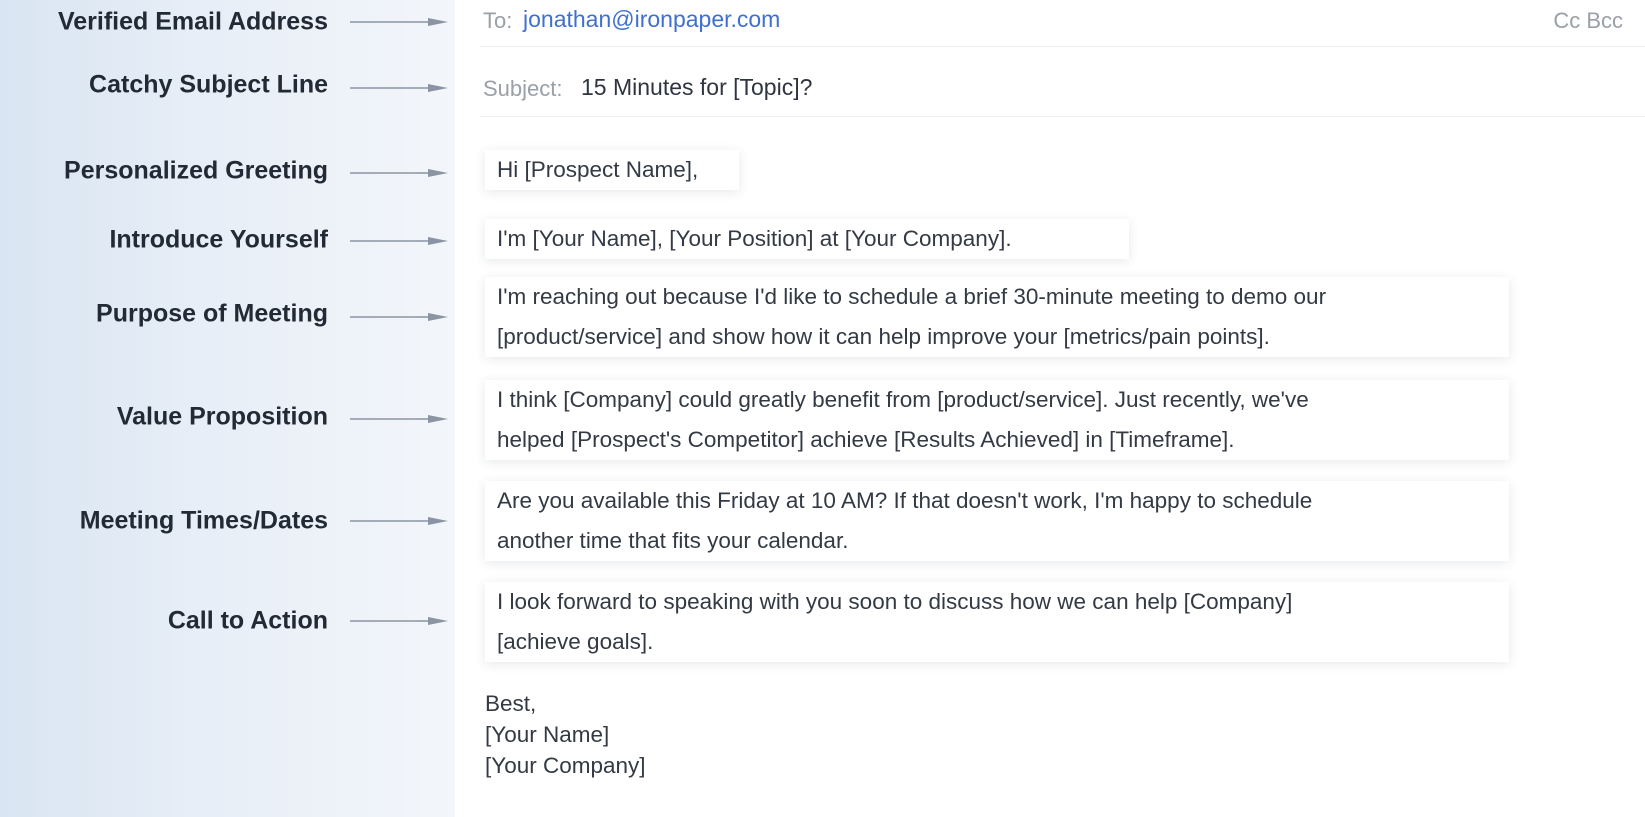 Image resolution: width=1645 pixels, height=817 pixels. I want to click on greeting-block: Hi [Prospect Name],, so click(612, 170).